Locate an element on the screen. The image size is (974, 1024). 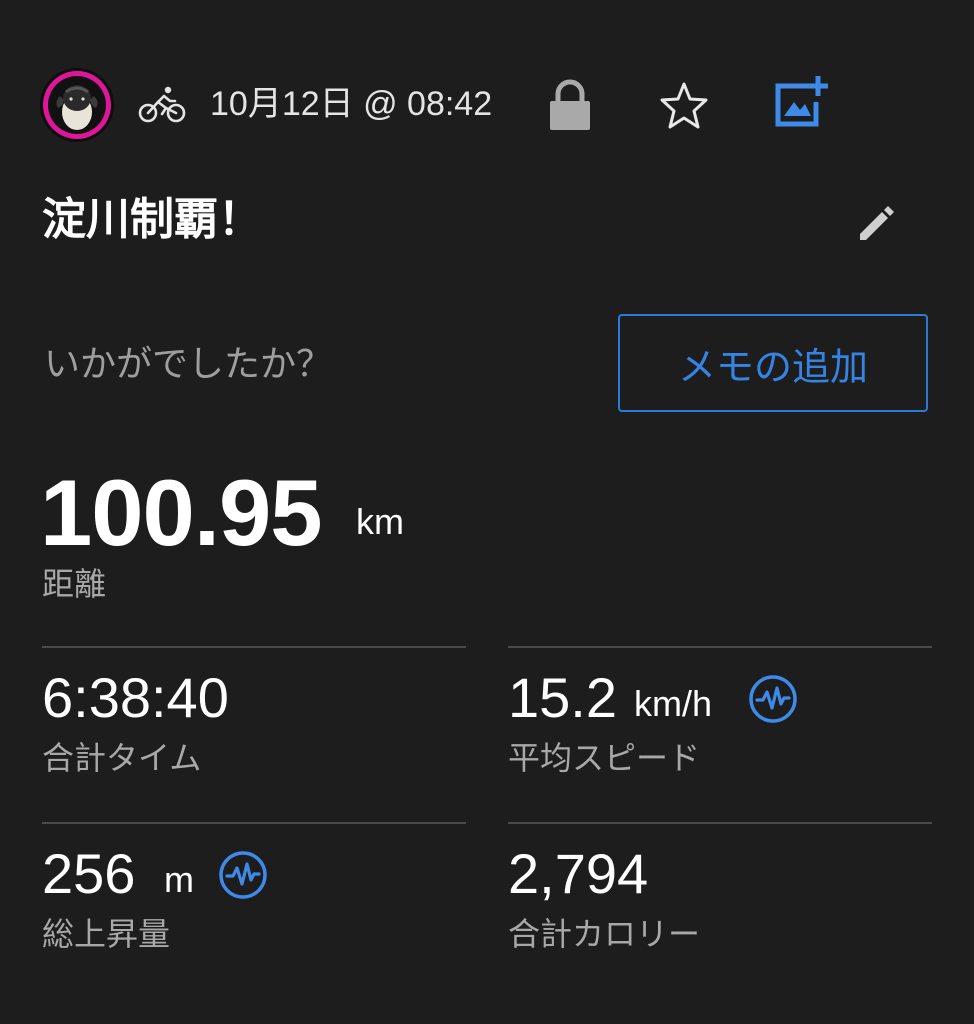
add-photo-icon is located at coordinates (800, 102).